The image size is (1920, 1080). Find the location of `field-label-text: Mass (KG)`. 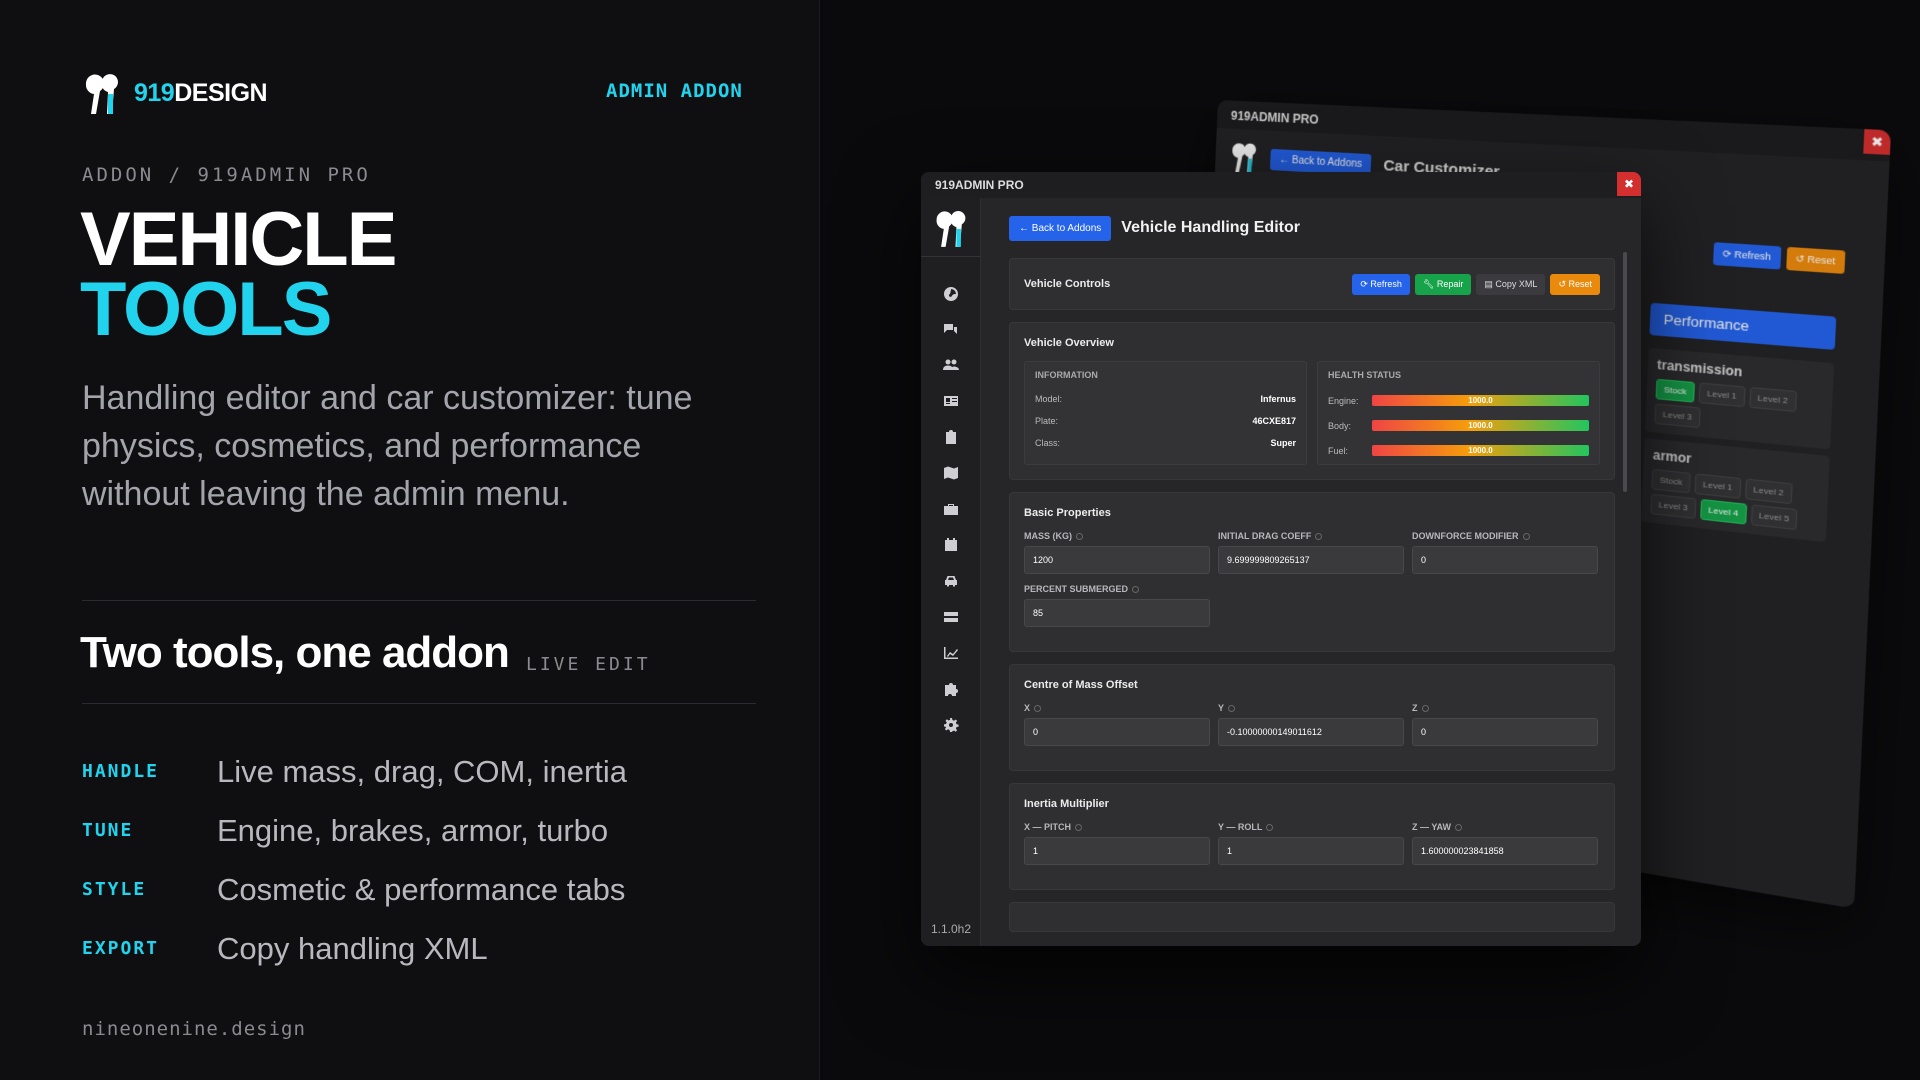

field-label-text: Mass (KG) is located at coordinates (1048, 536).